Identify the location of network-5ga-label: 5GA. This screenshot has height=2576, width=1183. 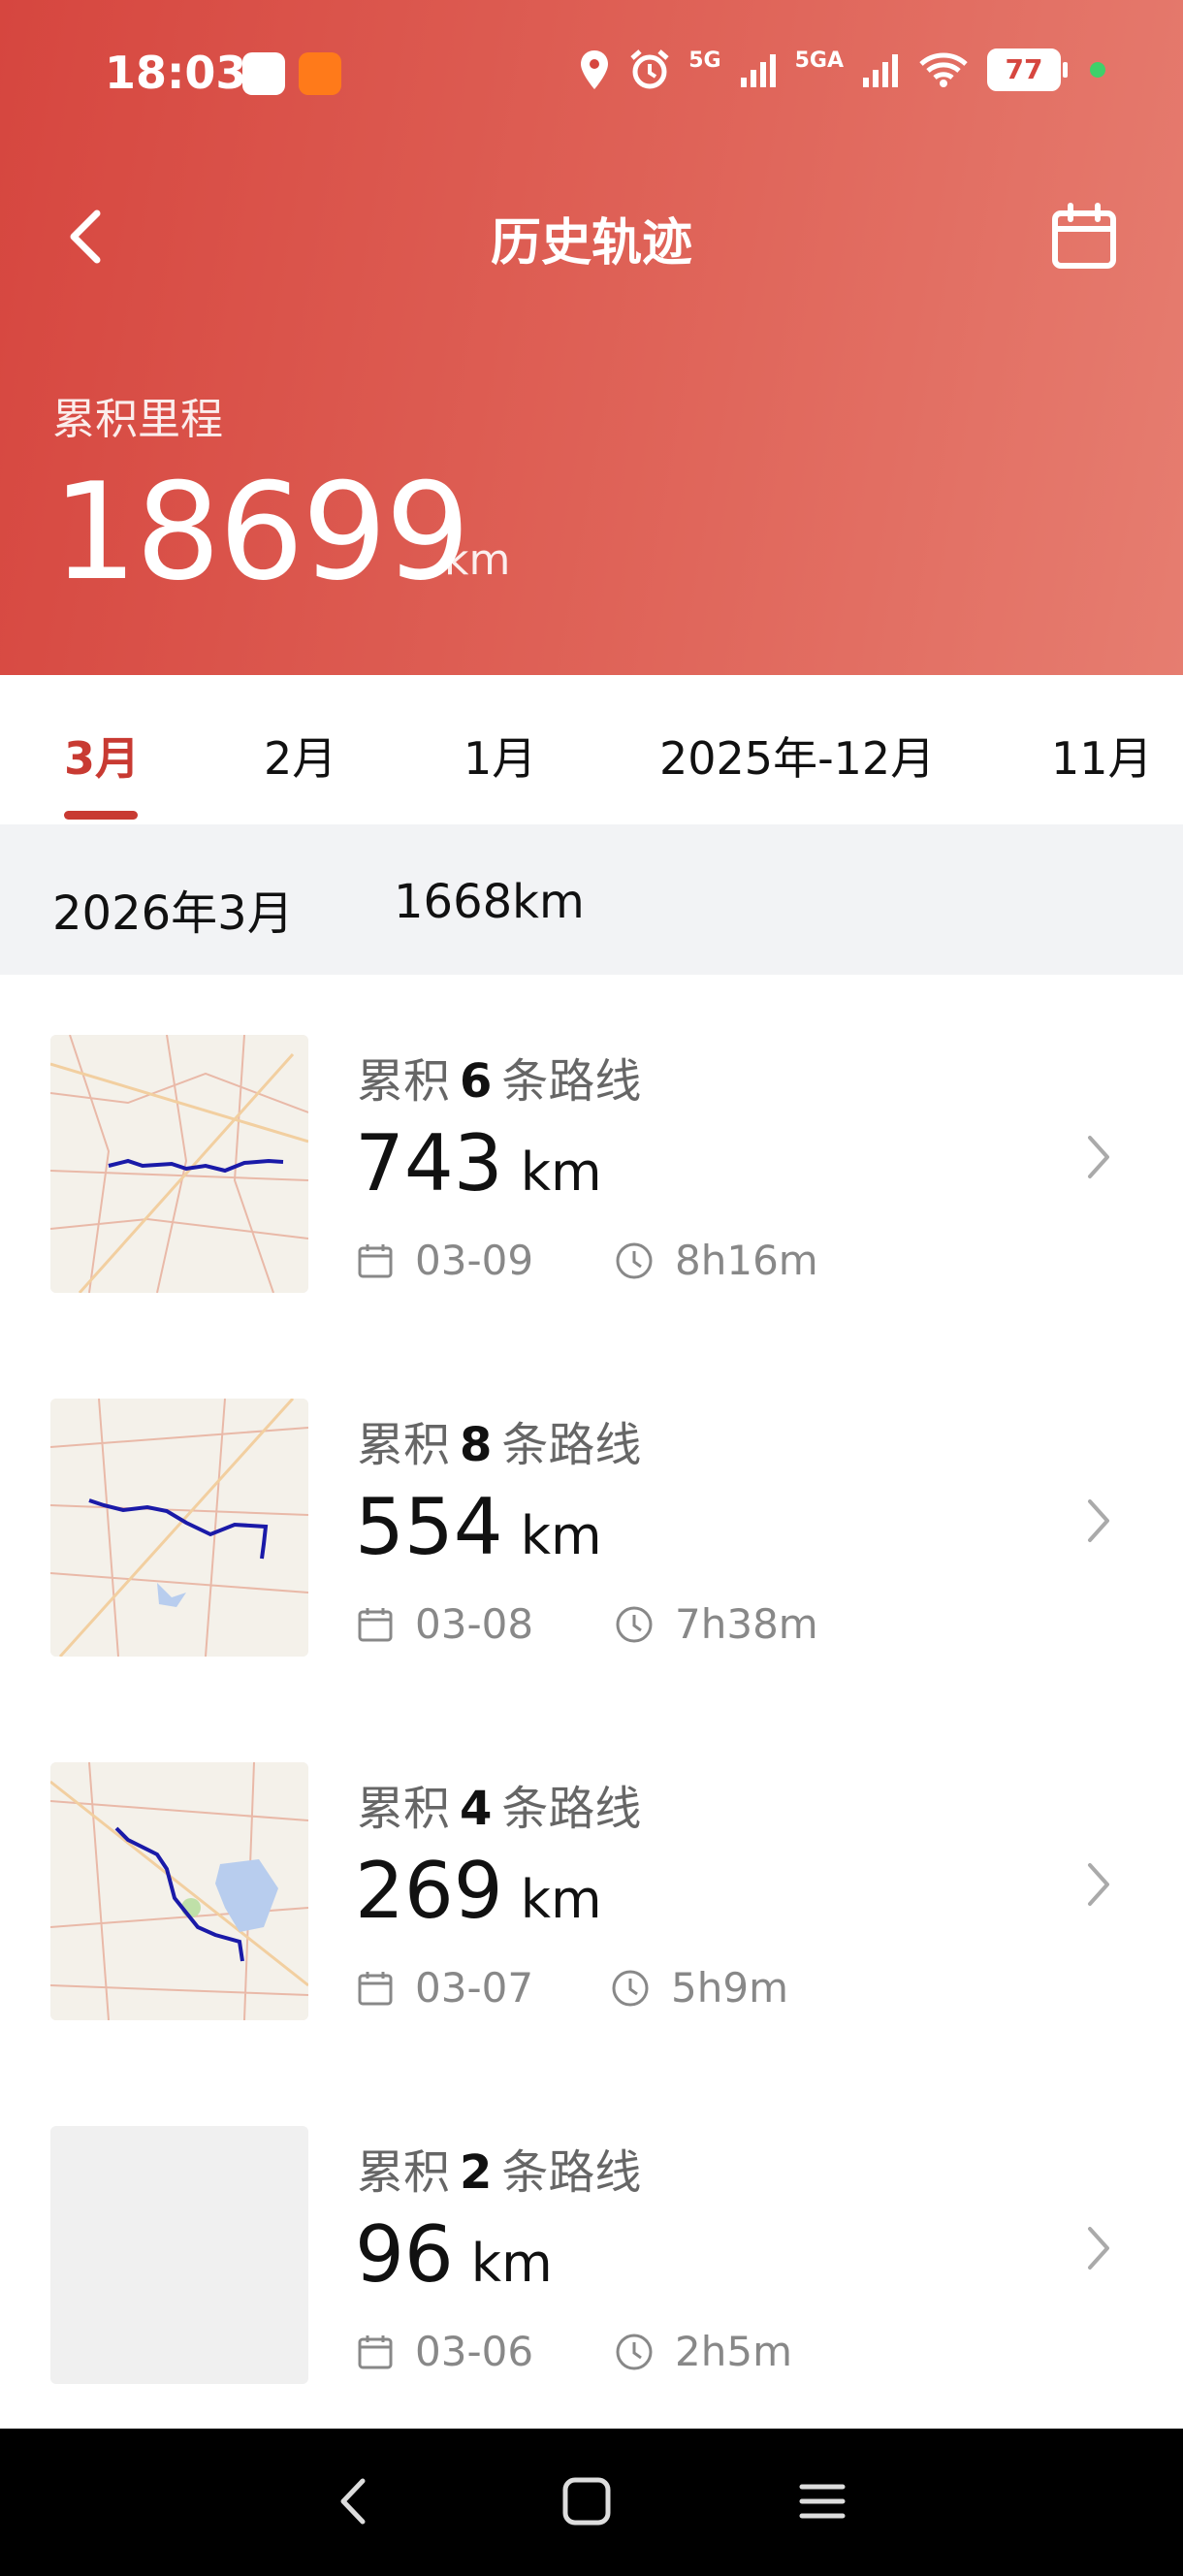
(819, 60).